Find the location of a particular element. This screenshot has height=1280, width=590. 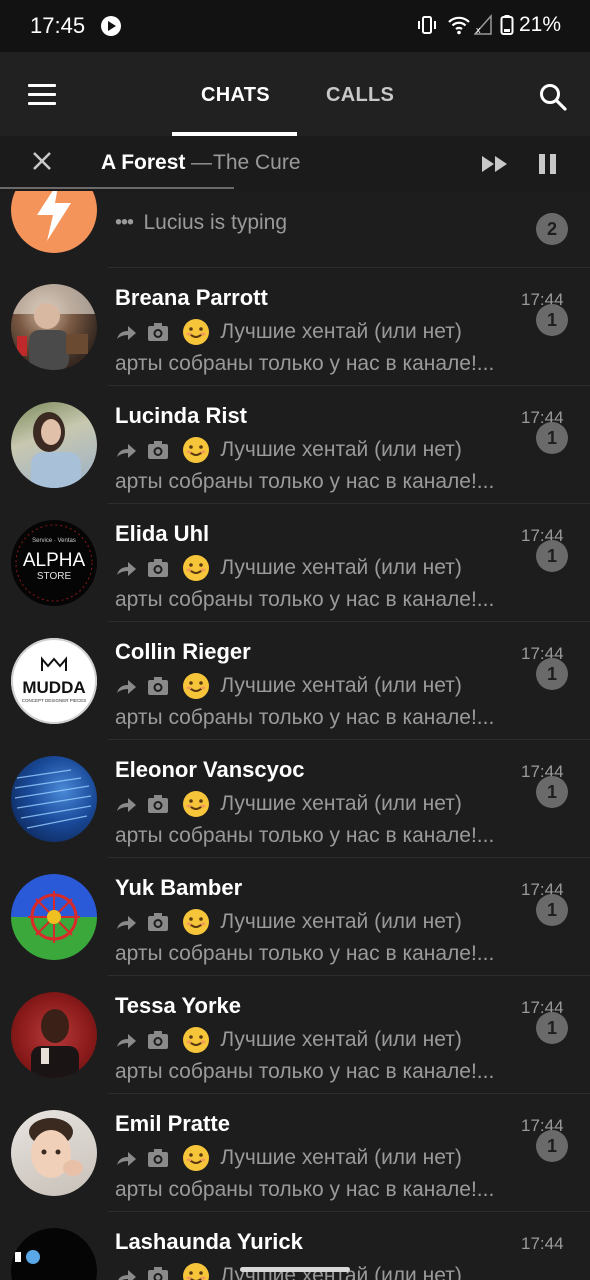

chat-item-typing: ••• Lucius is typing 2 is located at coordinates (295, 229).